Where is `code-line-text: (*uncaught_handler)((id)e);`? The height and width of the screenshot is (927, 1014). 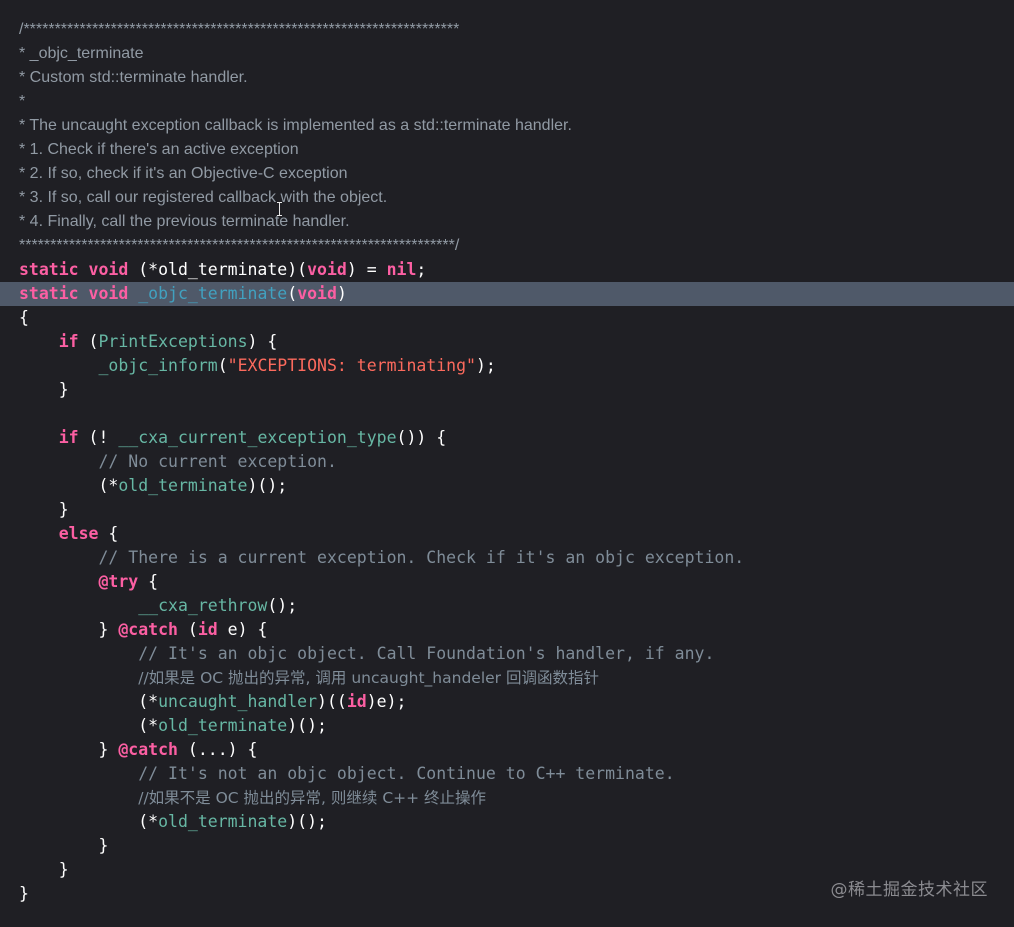
code-line-text: (*uncaught_handler)((id)e); is located at coordinates (212, 702).